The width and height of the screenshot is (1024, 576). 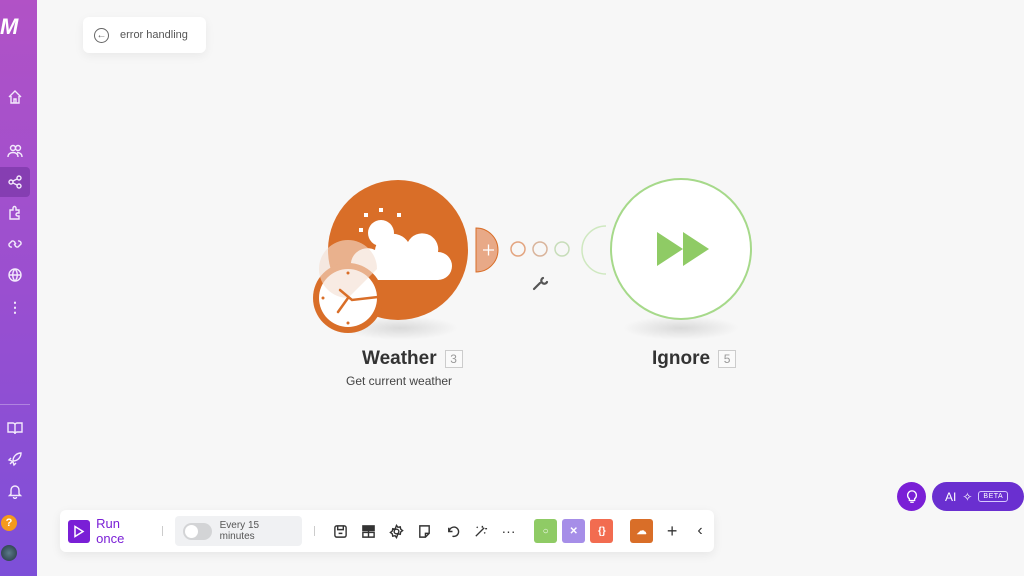 What do you see at coordinates (369, 531) in the screenshot?
I see `blueprint-icon` at bounding box center [369, 531].